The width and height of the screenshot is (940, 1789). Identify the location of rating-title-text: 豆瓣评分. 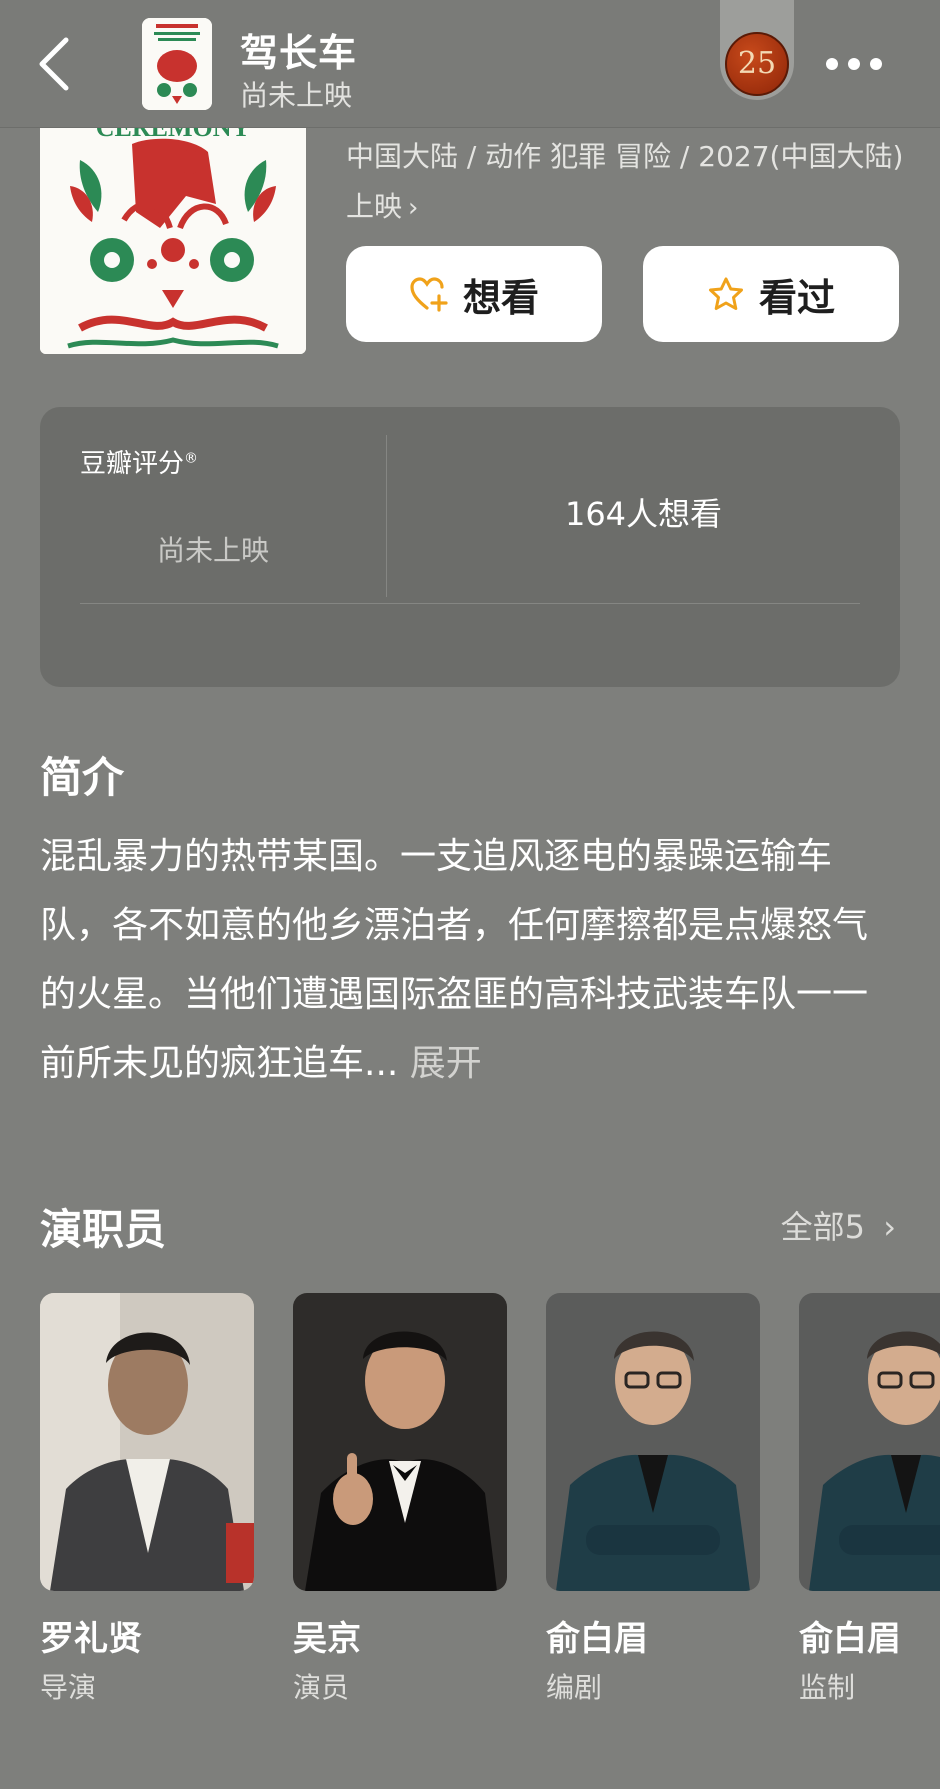
(132, 464).